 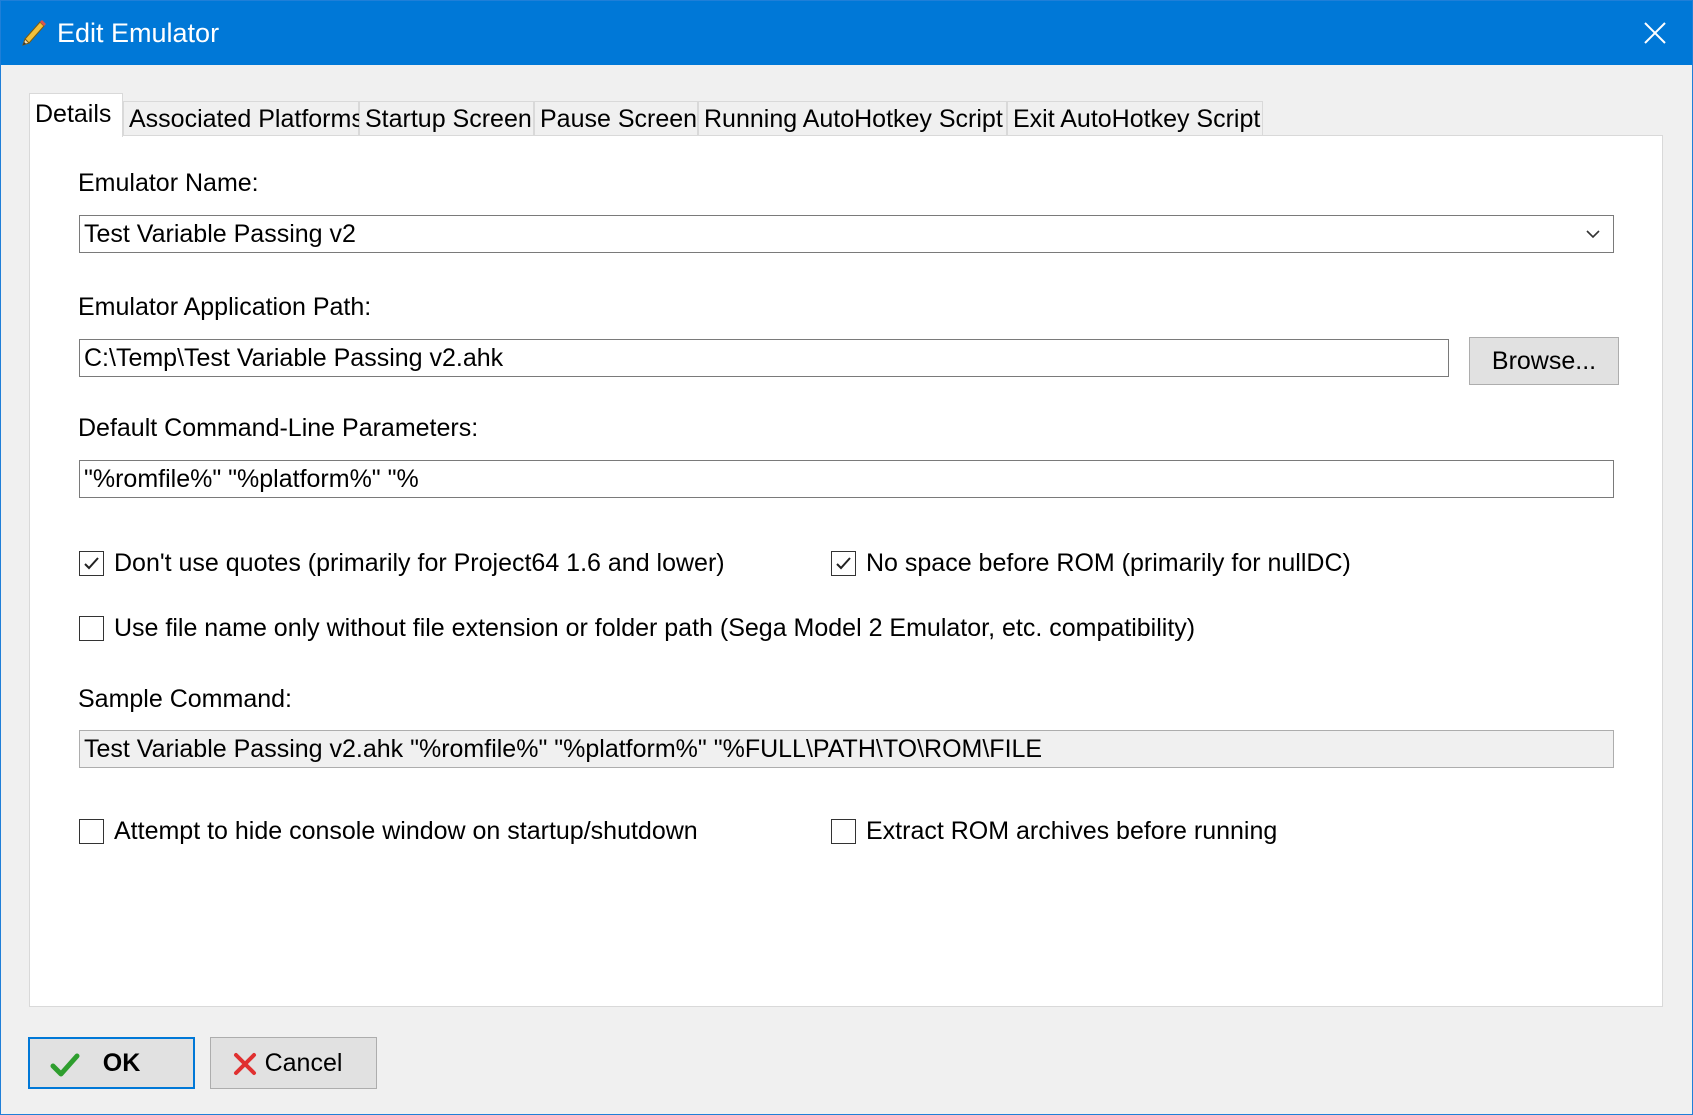 I want to click on tab-pause-screen: Pause Screen, so click(x=616, y=118).